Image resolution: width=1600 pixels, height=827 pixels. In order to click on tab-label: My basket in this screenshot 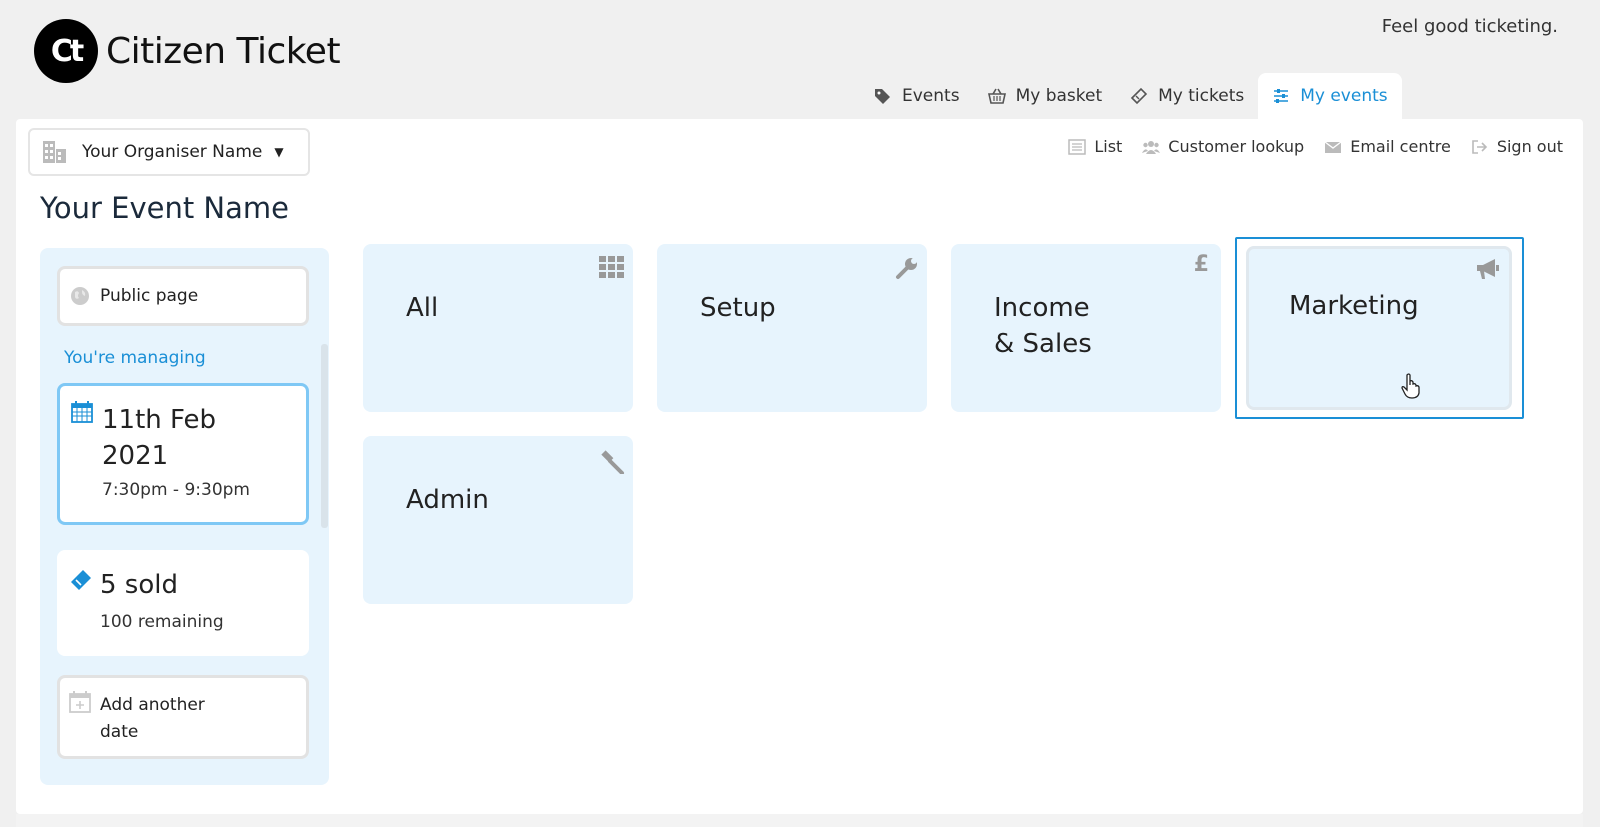, I will do `click(1059, 96)`.